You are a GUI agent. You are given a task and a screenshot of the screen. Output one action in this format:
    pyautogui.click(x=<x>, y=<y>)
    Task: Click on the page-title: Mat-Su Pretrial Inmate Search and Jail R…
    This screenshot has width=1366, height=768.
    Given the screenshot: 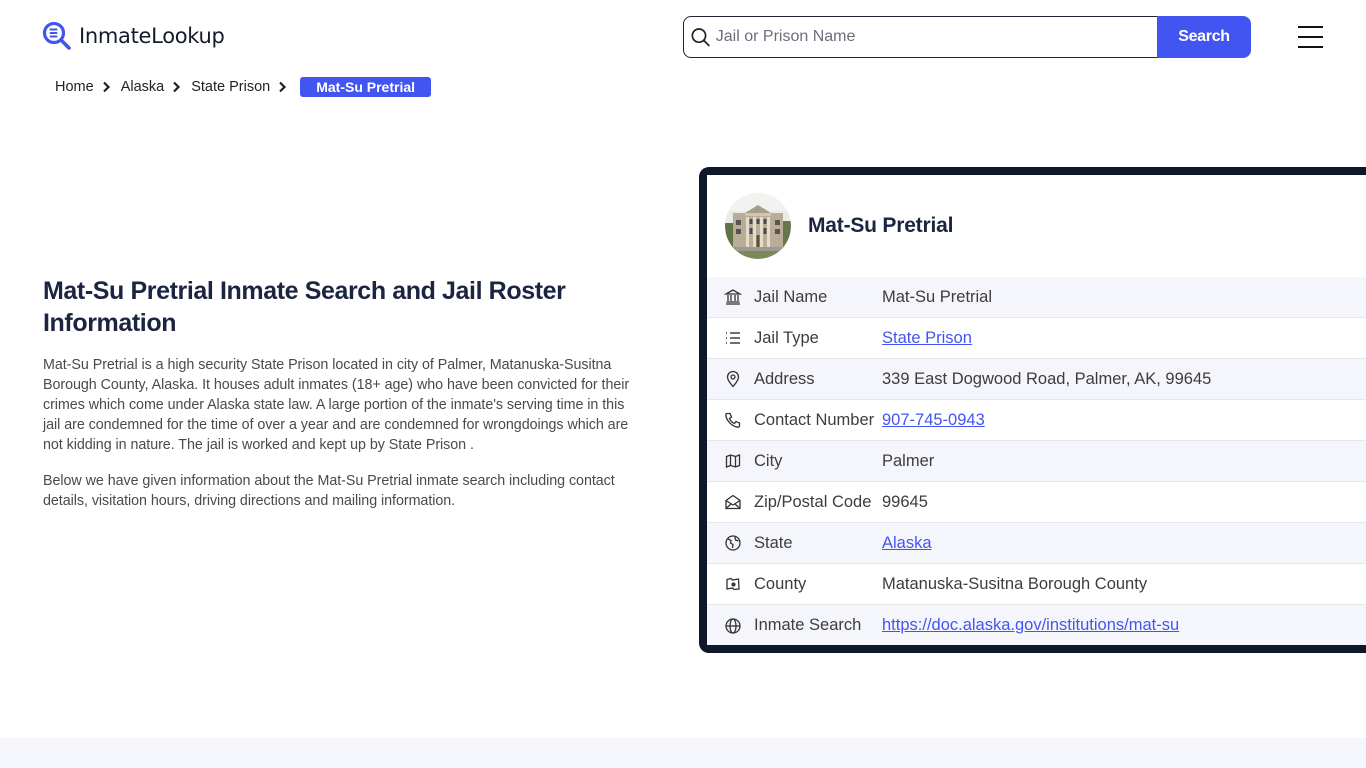 What is the action you would take?
    pyautogui.click(x=304, y=307)
    